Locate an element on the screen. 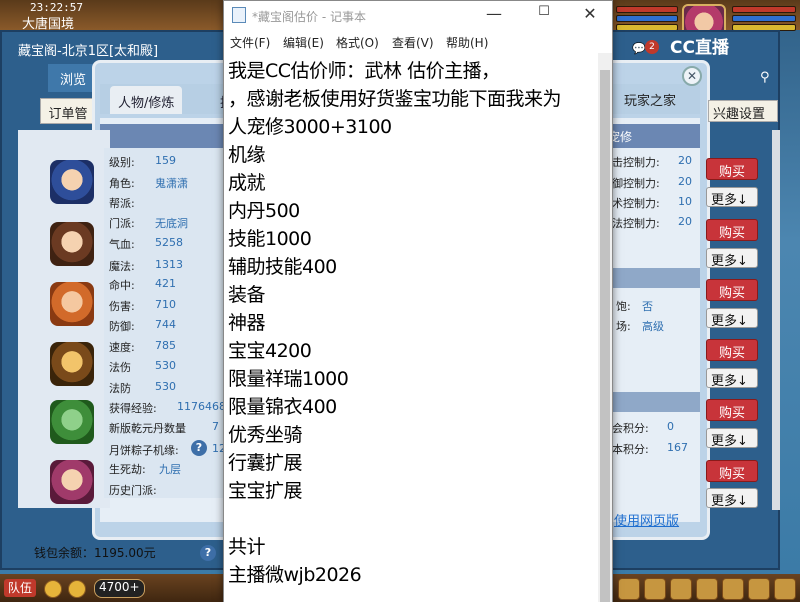  pet-hp-bar is located at coordinates (764, 9).